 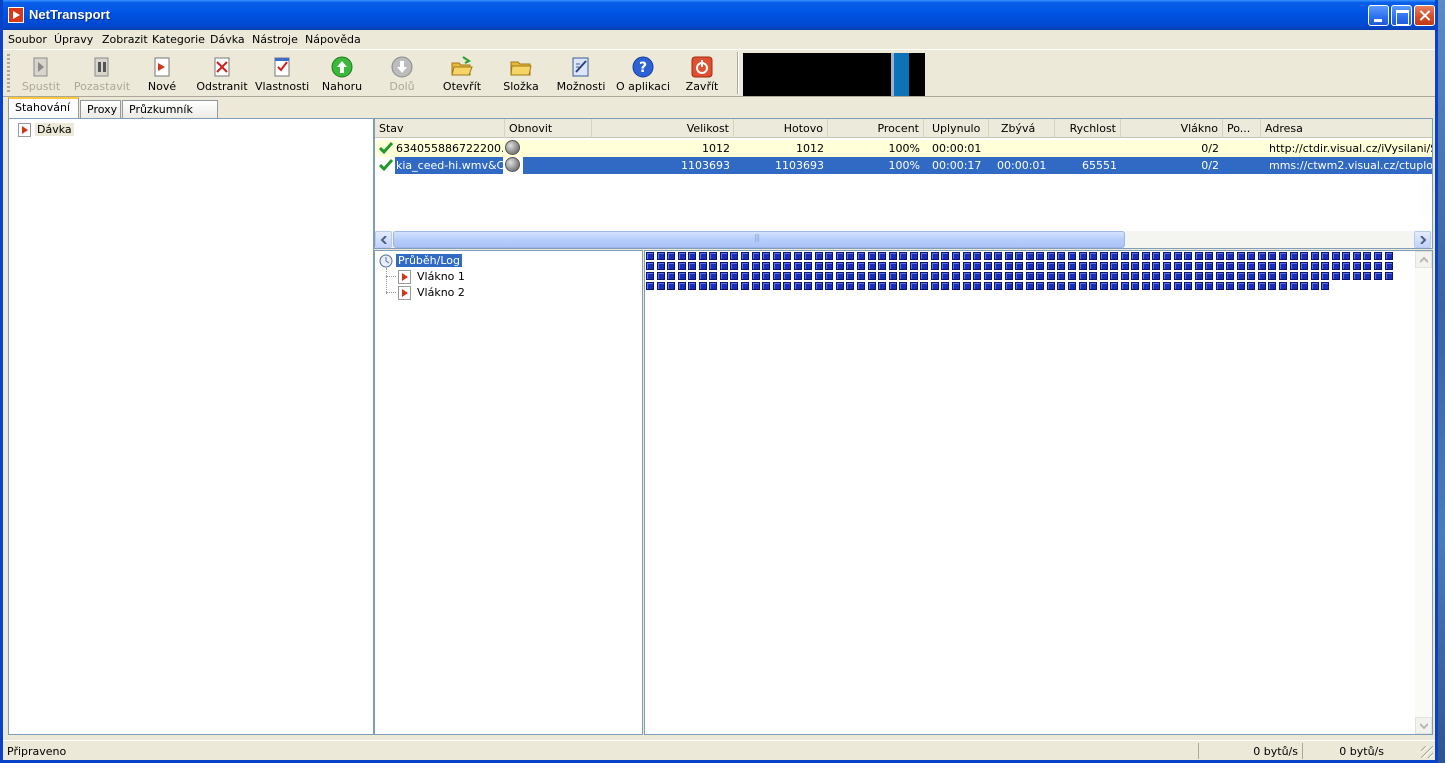 I want to click on menu-upravy: Úpravy, so click(x=73, y=39).